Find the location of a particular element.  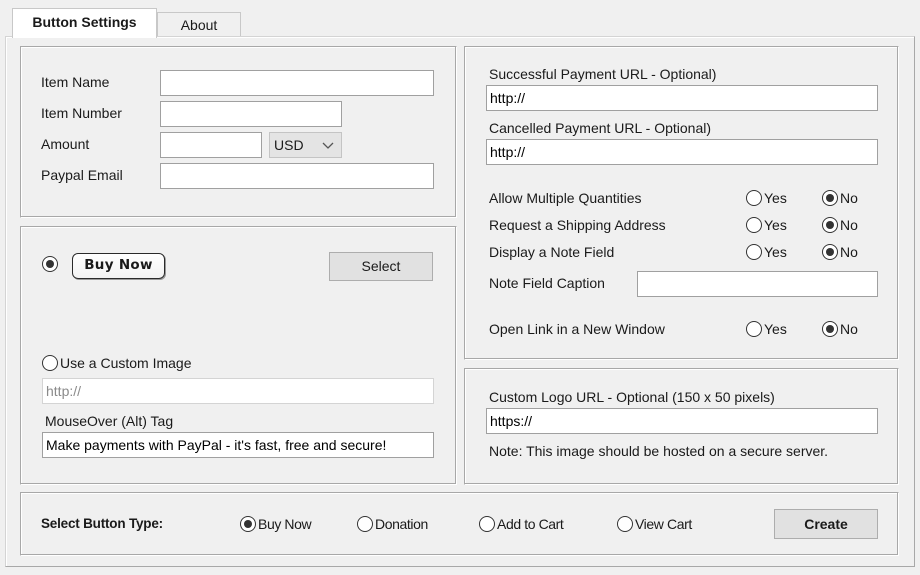

paypal-email-label: Paypal Email is located at coordinates (82, 175).